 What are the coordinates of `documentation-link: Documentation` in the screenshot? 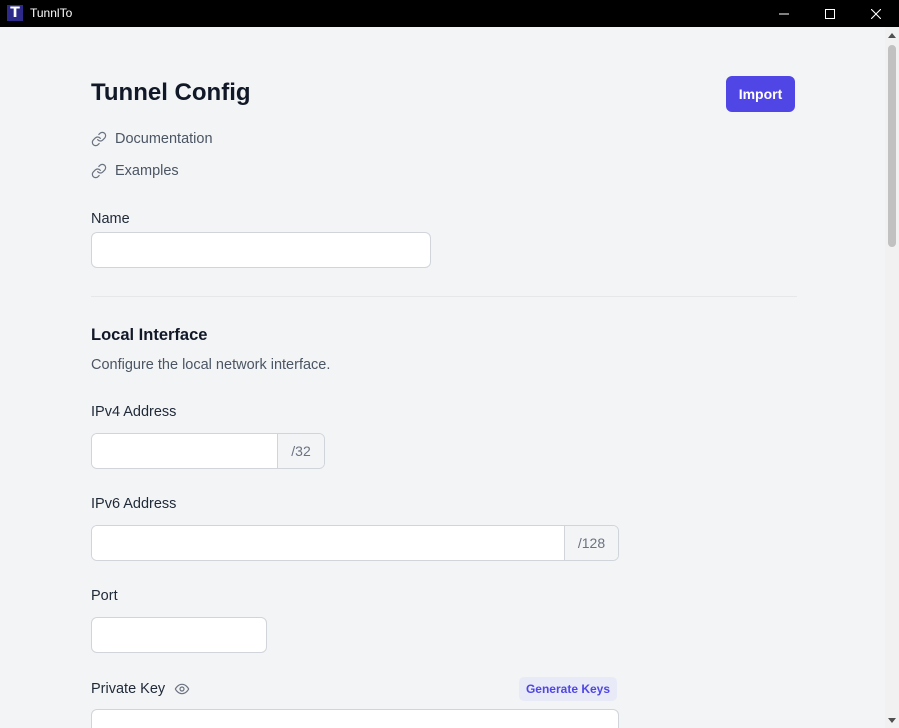 It's located at (152, 139).